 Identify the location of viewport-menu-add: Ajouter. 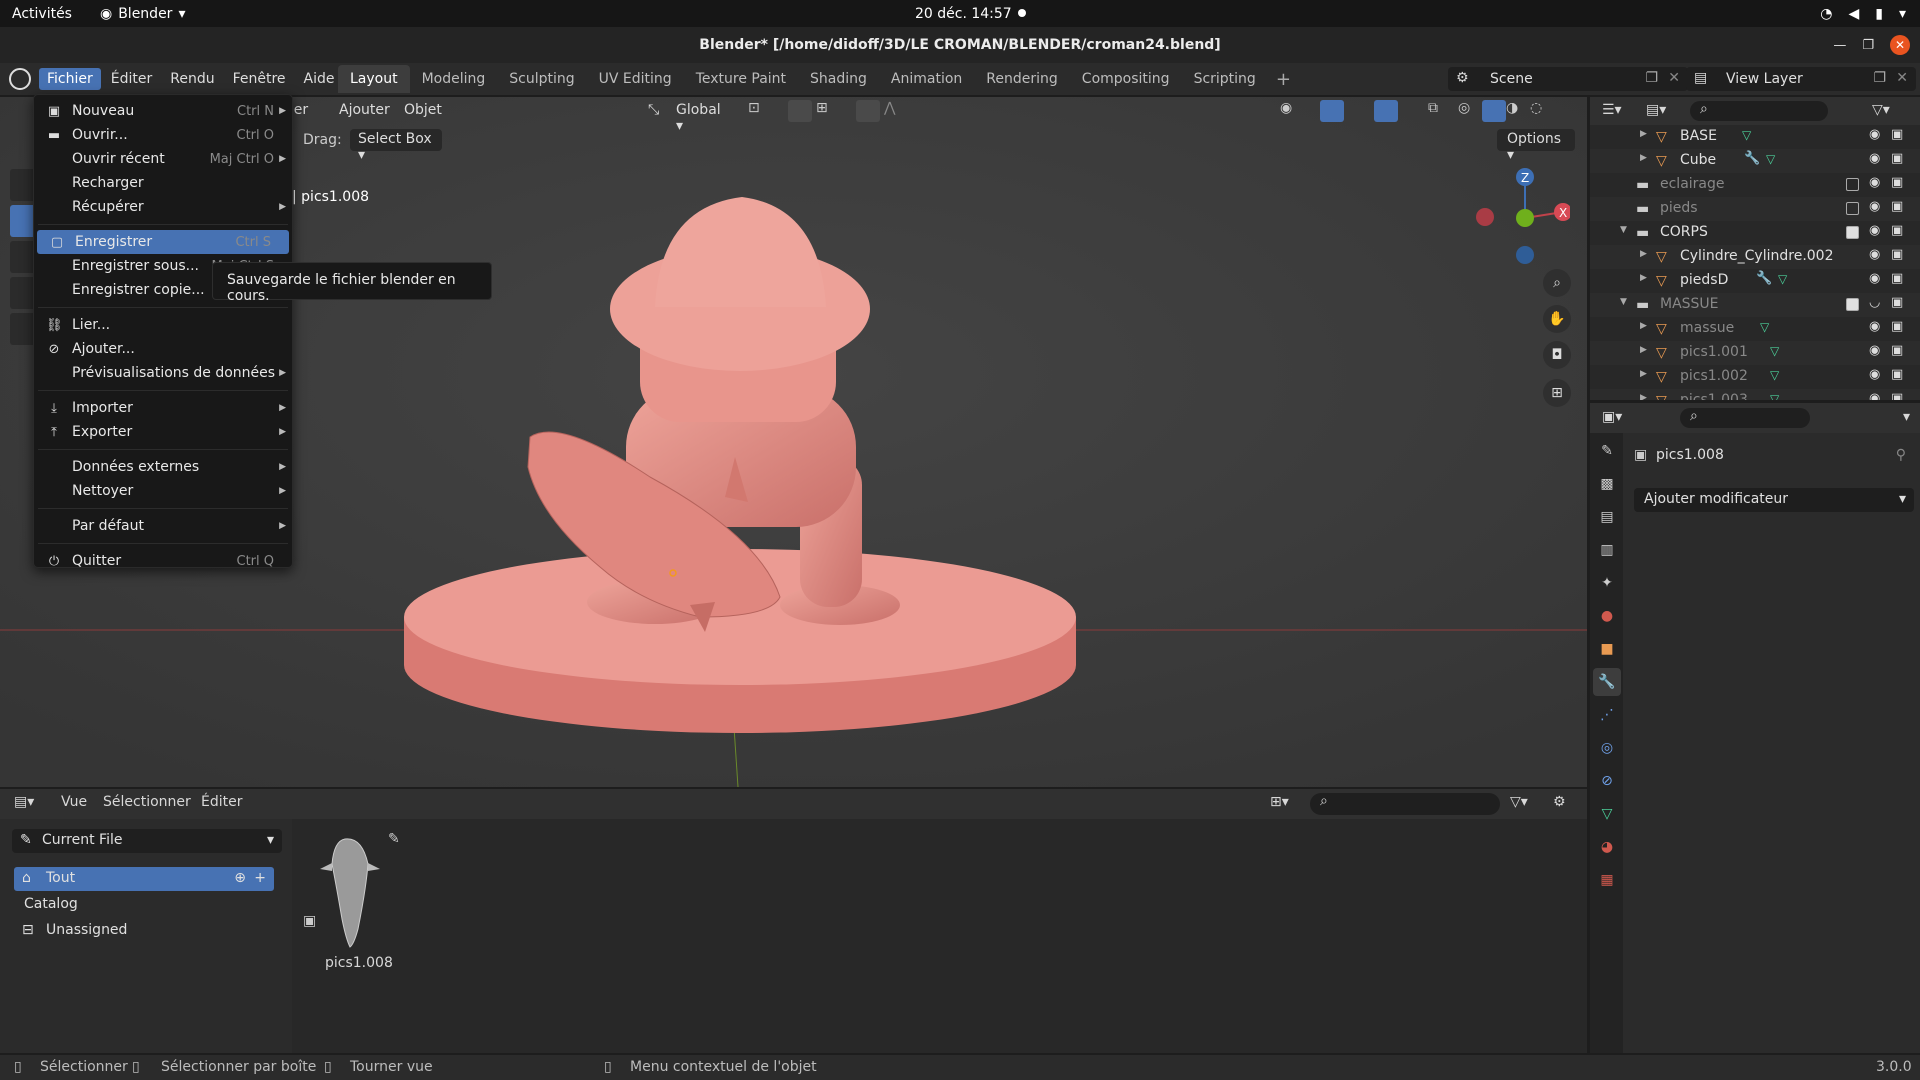
(364, 110).